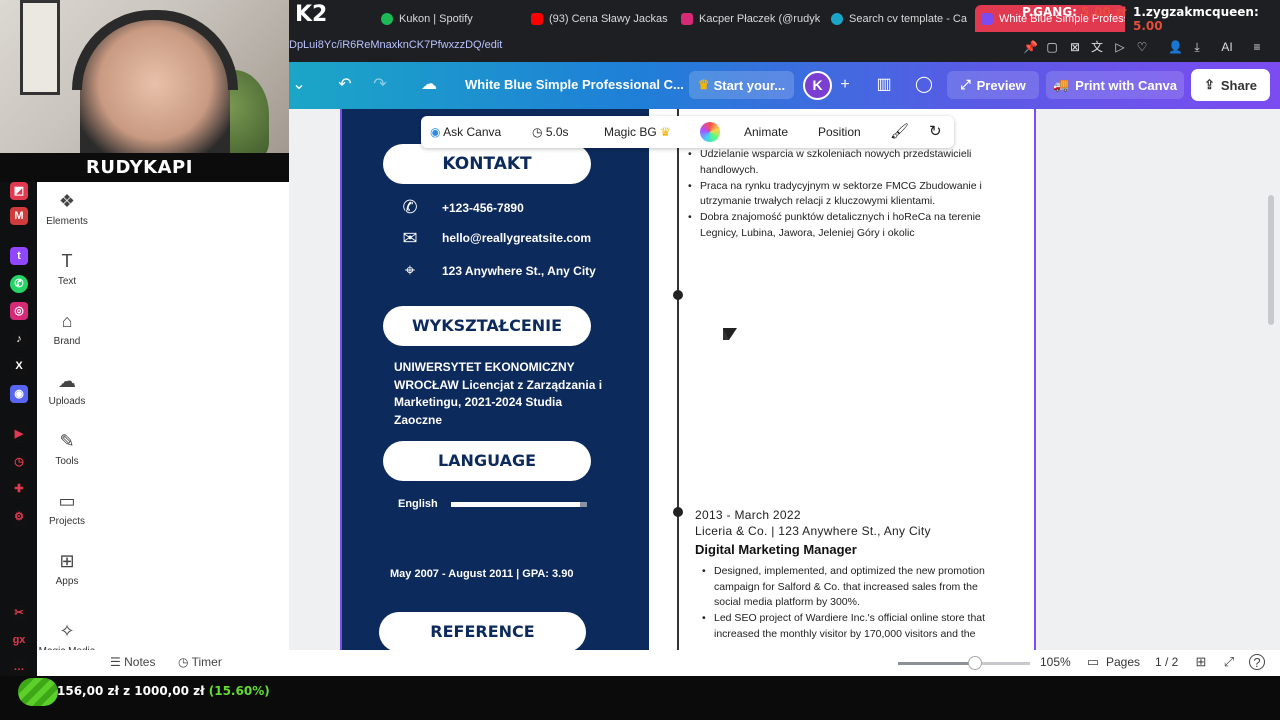  What do you see at coordinates (1230, 85) in the screenshot?
I see `share-button: ⇪ Share` at bounding box center [1230, 85].